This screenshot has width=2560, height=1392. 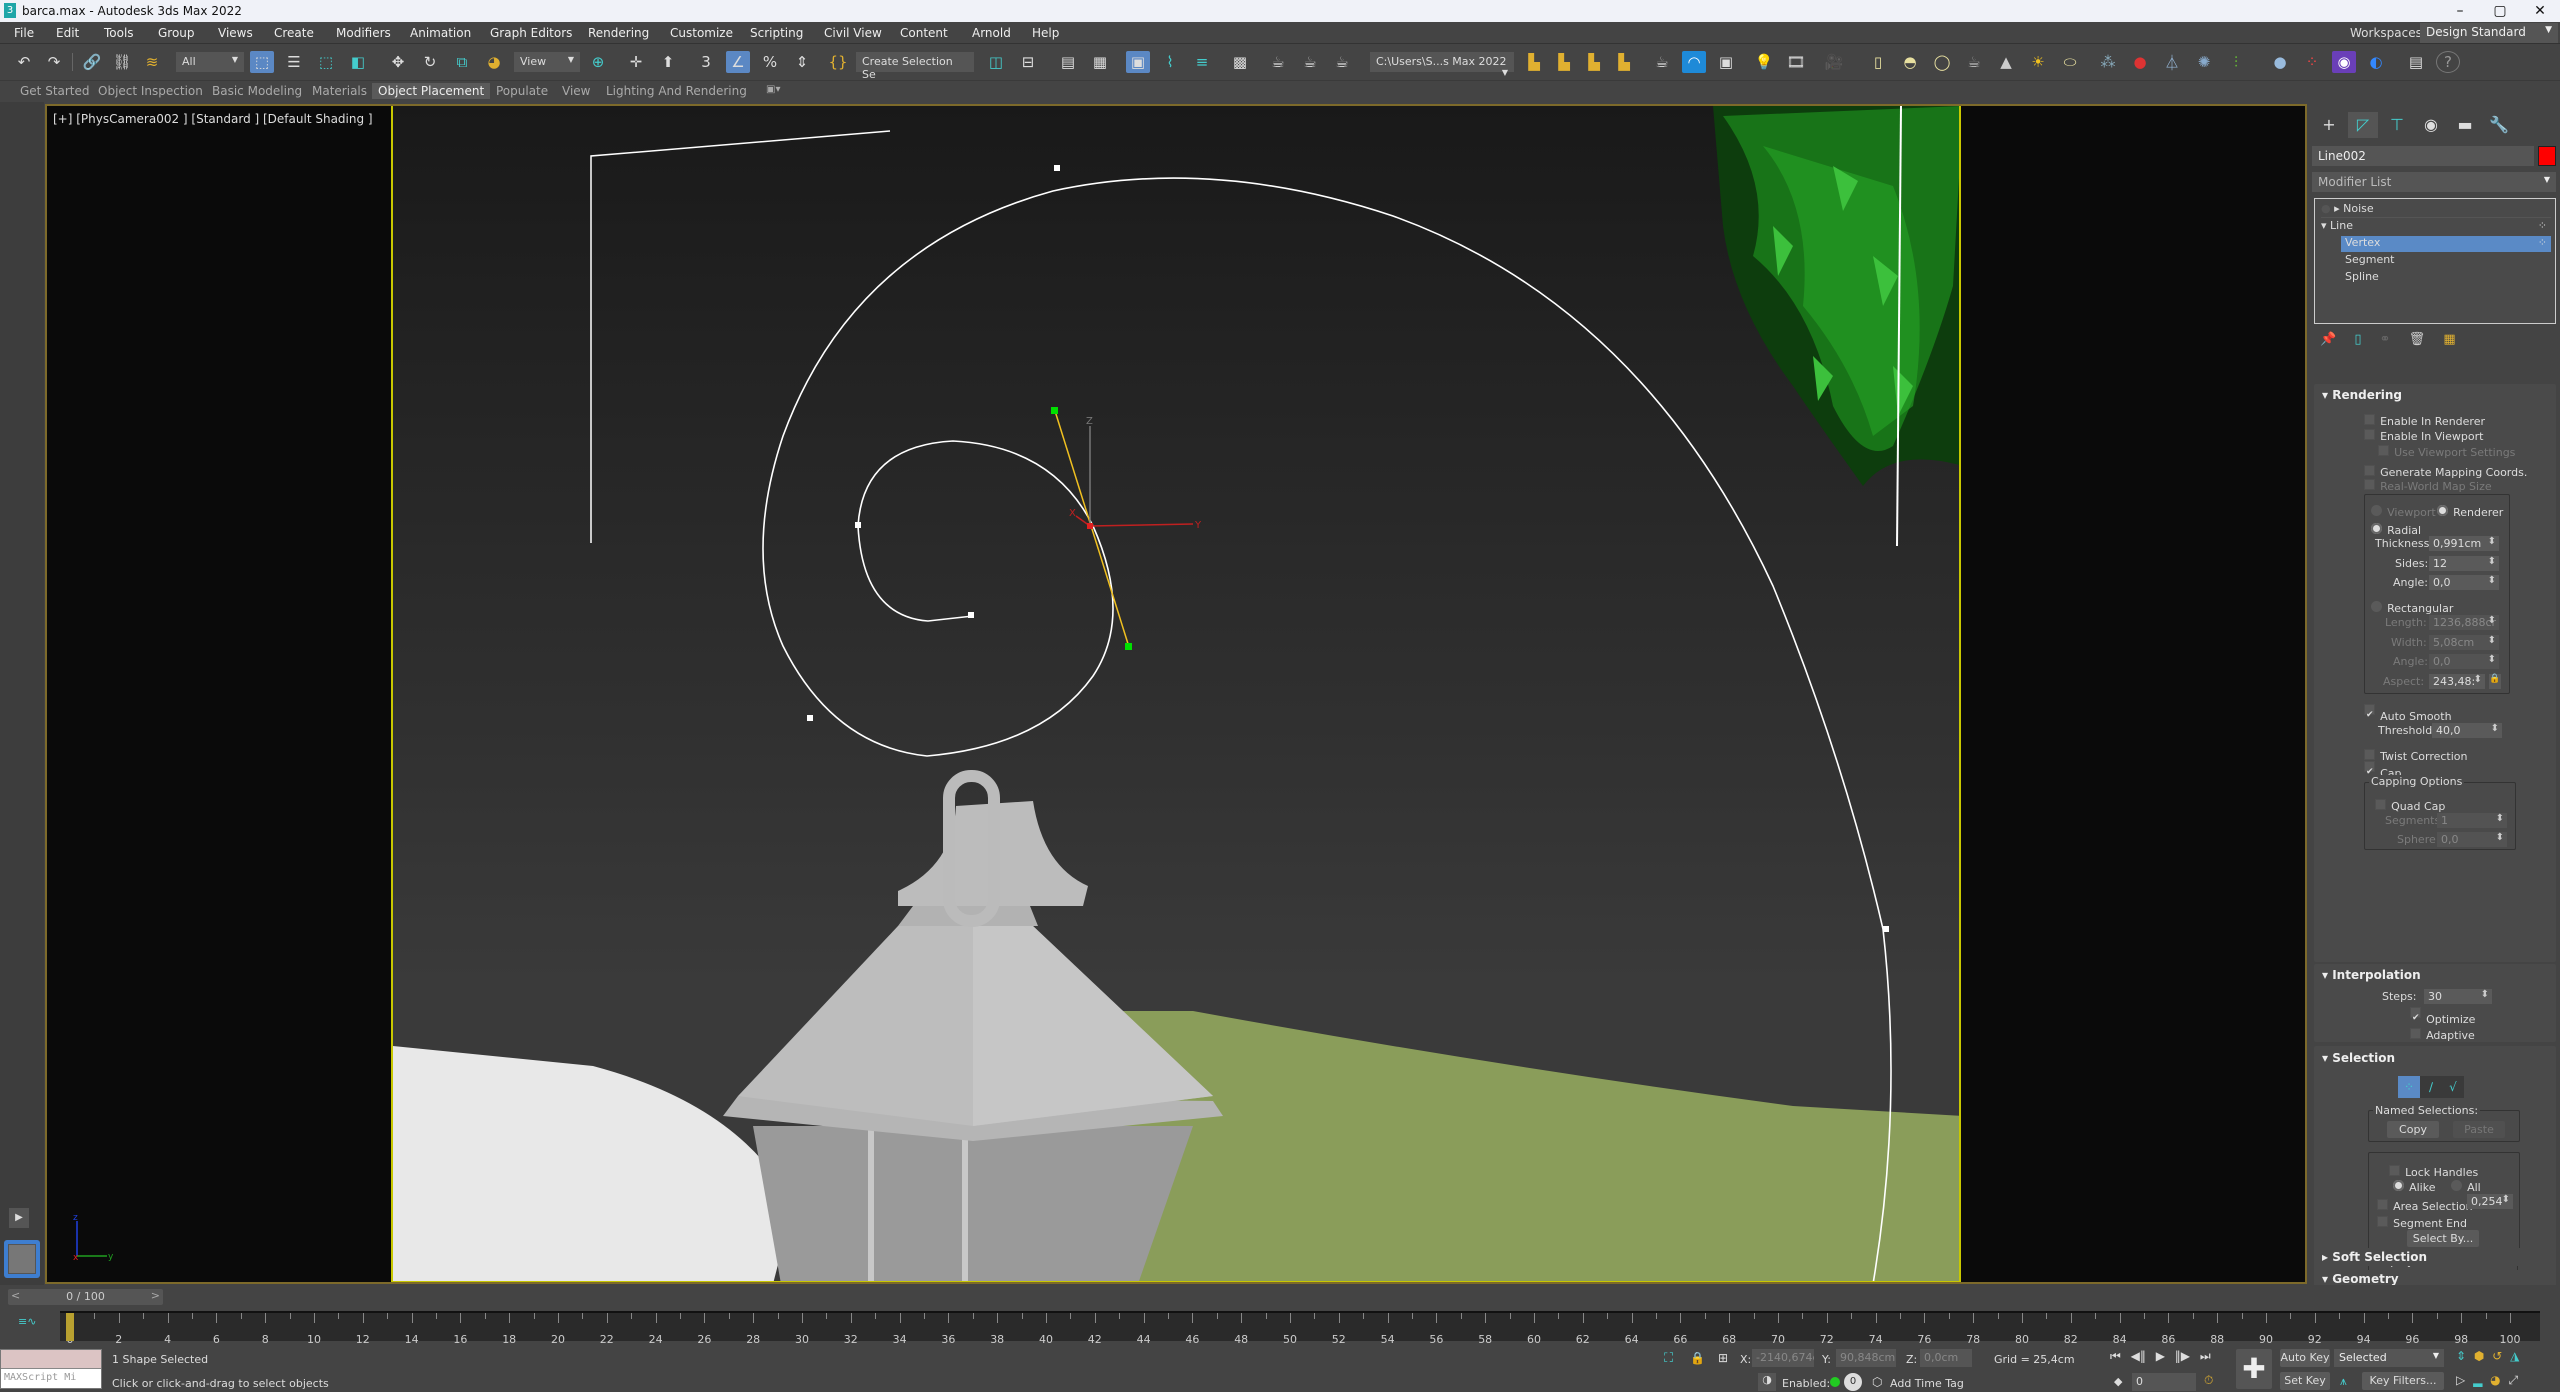 What do you see at coordinates (2164, 1382) in the screenshot?
I see `current-frame-field: 0` at bounding box center [2164, 1382].